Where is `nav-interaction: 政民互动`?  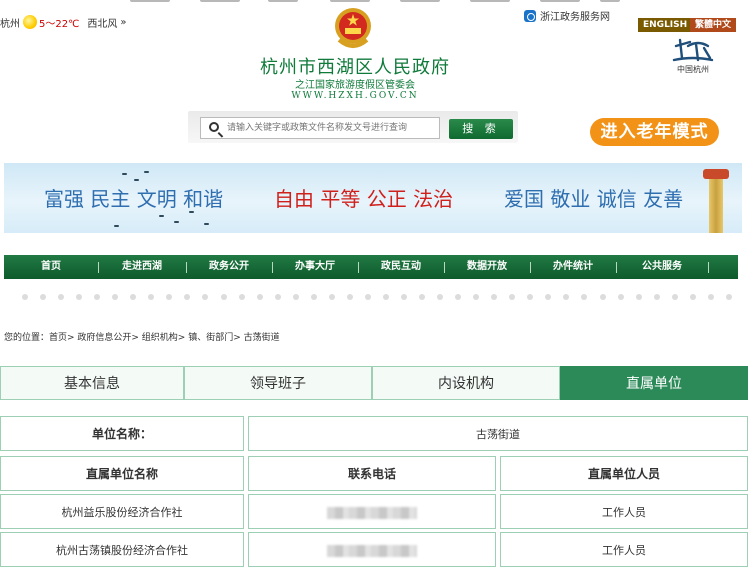 nav-interaction: 政民互动 is located at coordinates (401, 267).